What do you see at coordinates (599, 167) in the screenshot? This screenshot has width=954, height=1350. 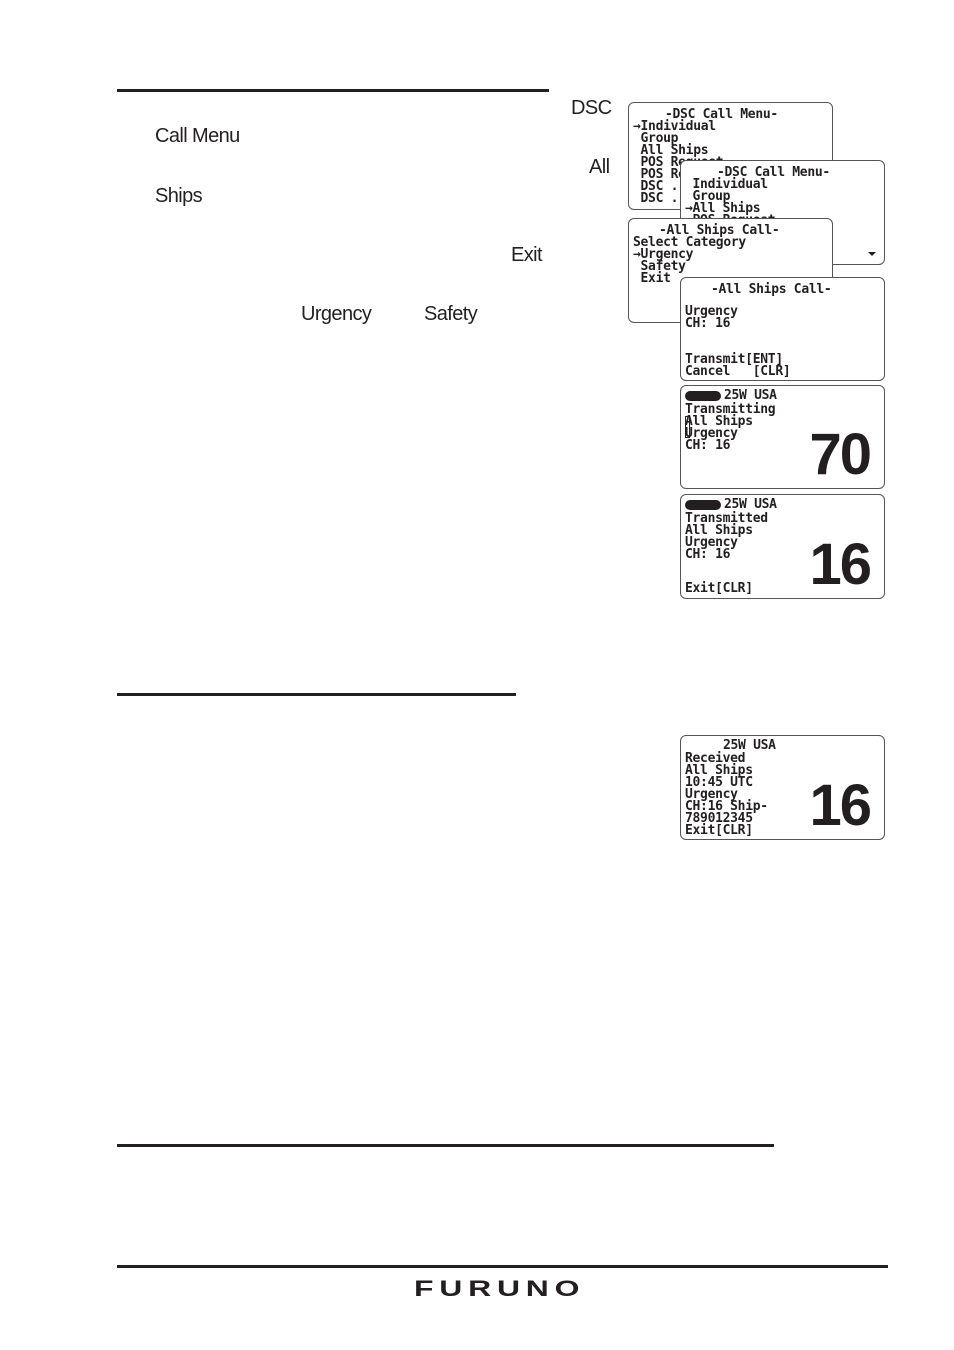 I see `text-all: All` at bounding box center [599, 167].